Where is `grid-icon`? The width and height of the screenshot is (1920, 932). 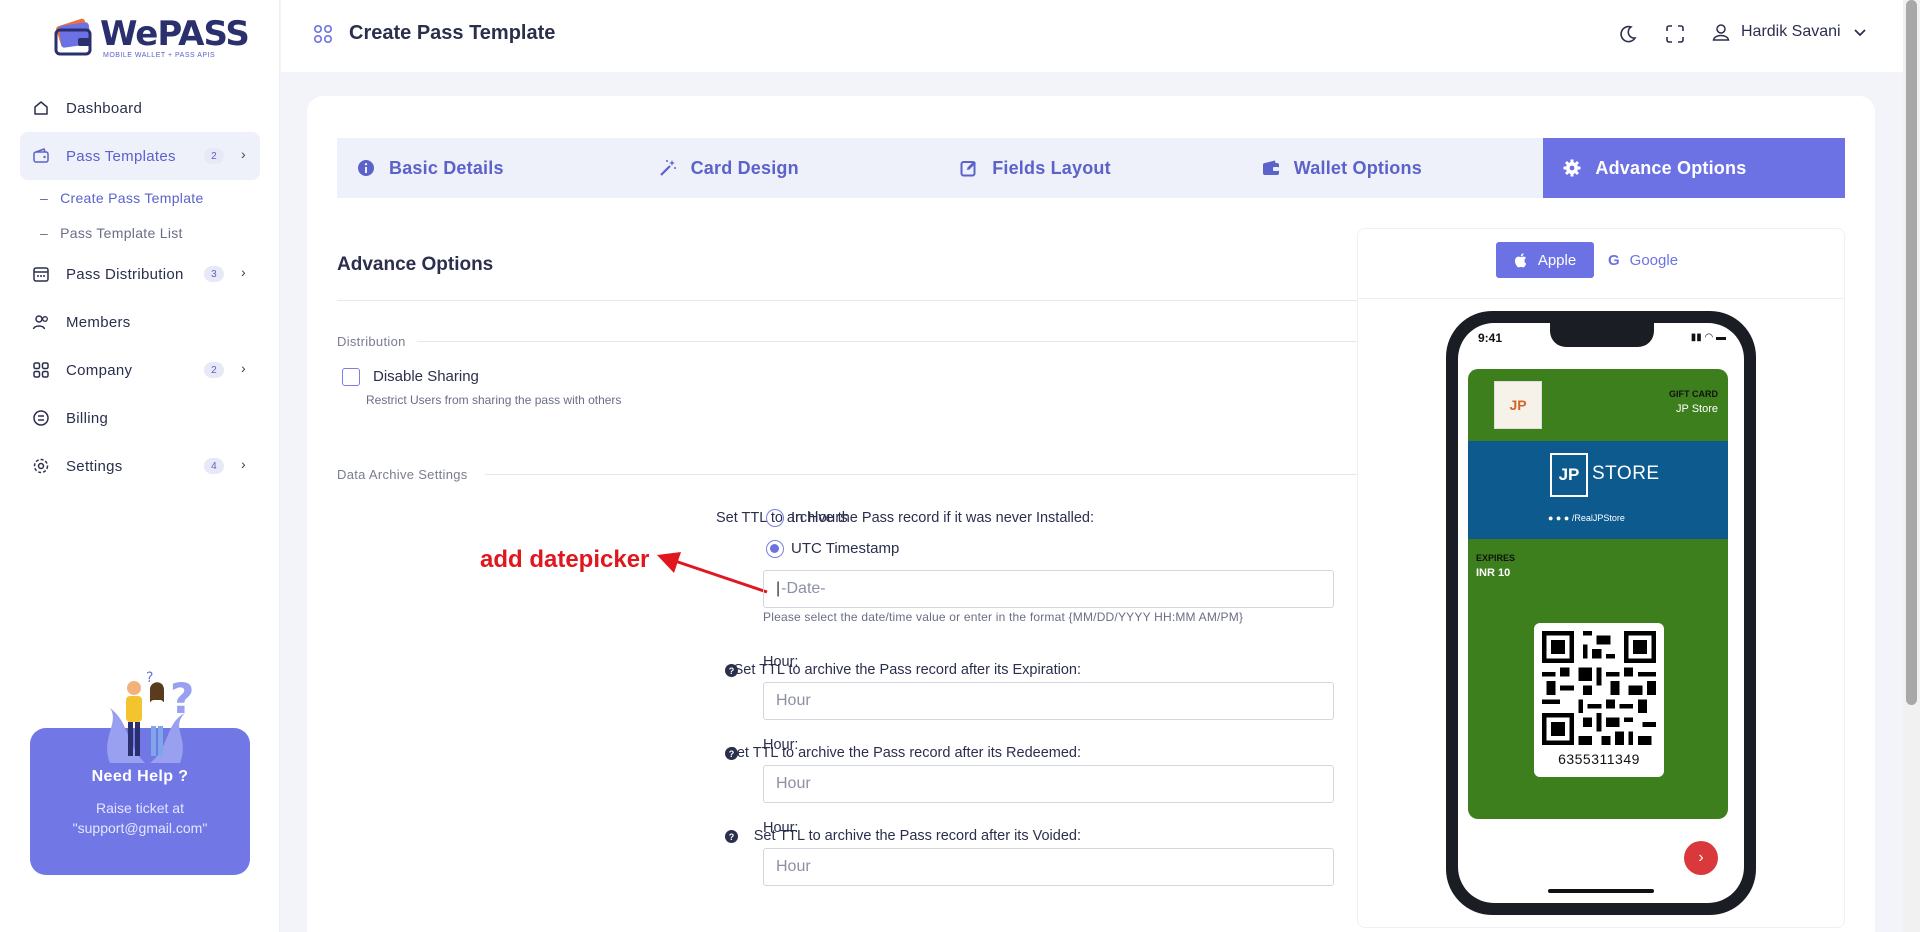
grid-icon is located at coordinates (41, 370).